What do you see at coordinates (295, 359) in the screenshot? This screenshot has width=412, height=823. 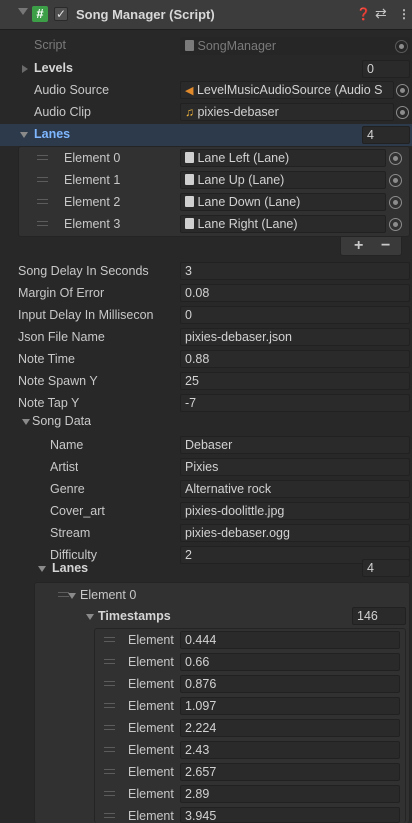 I see `note-time-field: 0.88` at bounding box center [295, 359].